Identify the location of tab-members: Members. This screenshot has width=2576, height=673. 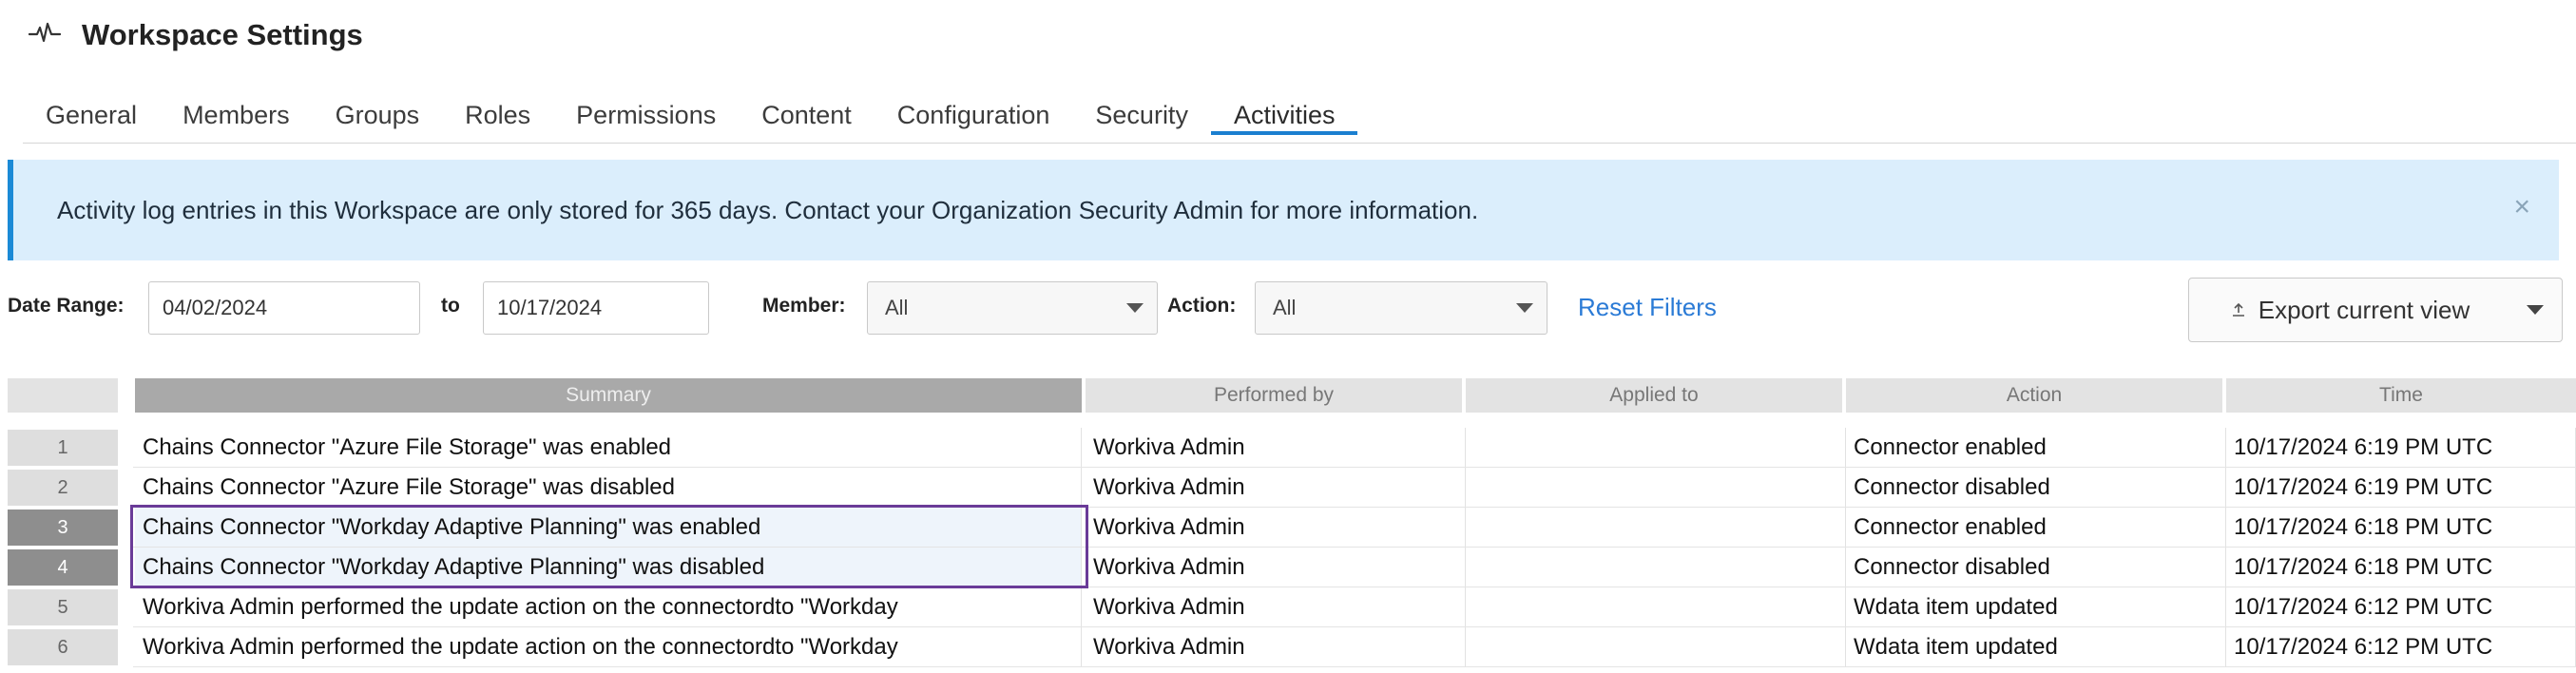
(236, 114).